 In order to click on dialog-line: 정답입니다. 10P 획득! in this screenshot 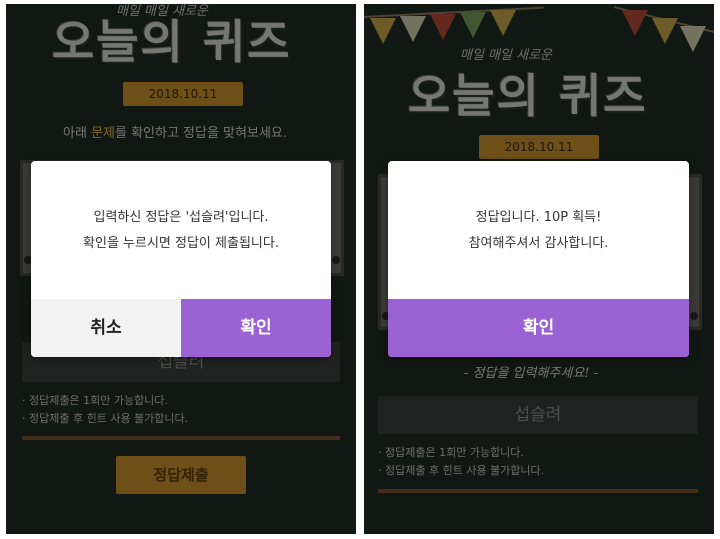, I will do `click(538, 217)`.